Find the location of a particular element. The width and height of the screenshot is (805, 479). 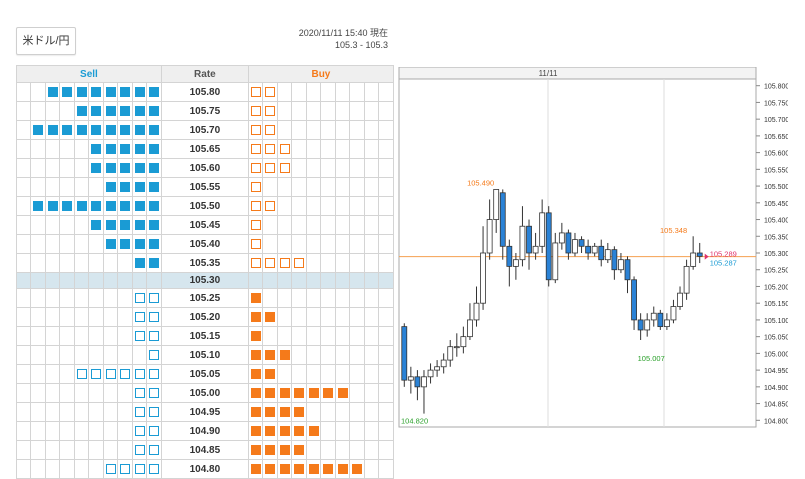

board-row: 105.05 is located at coordinates (204, 374).